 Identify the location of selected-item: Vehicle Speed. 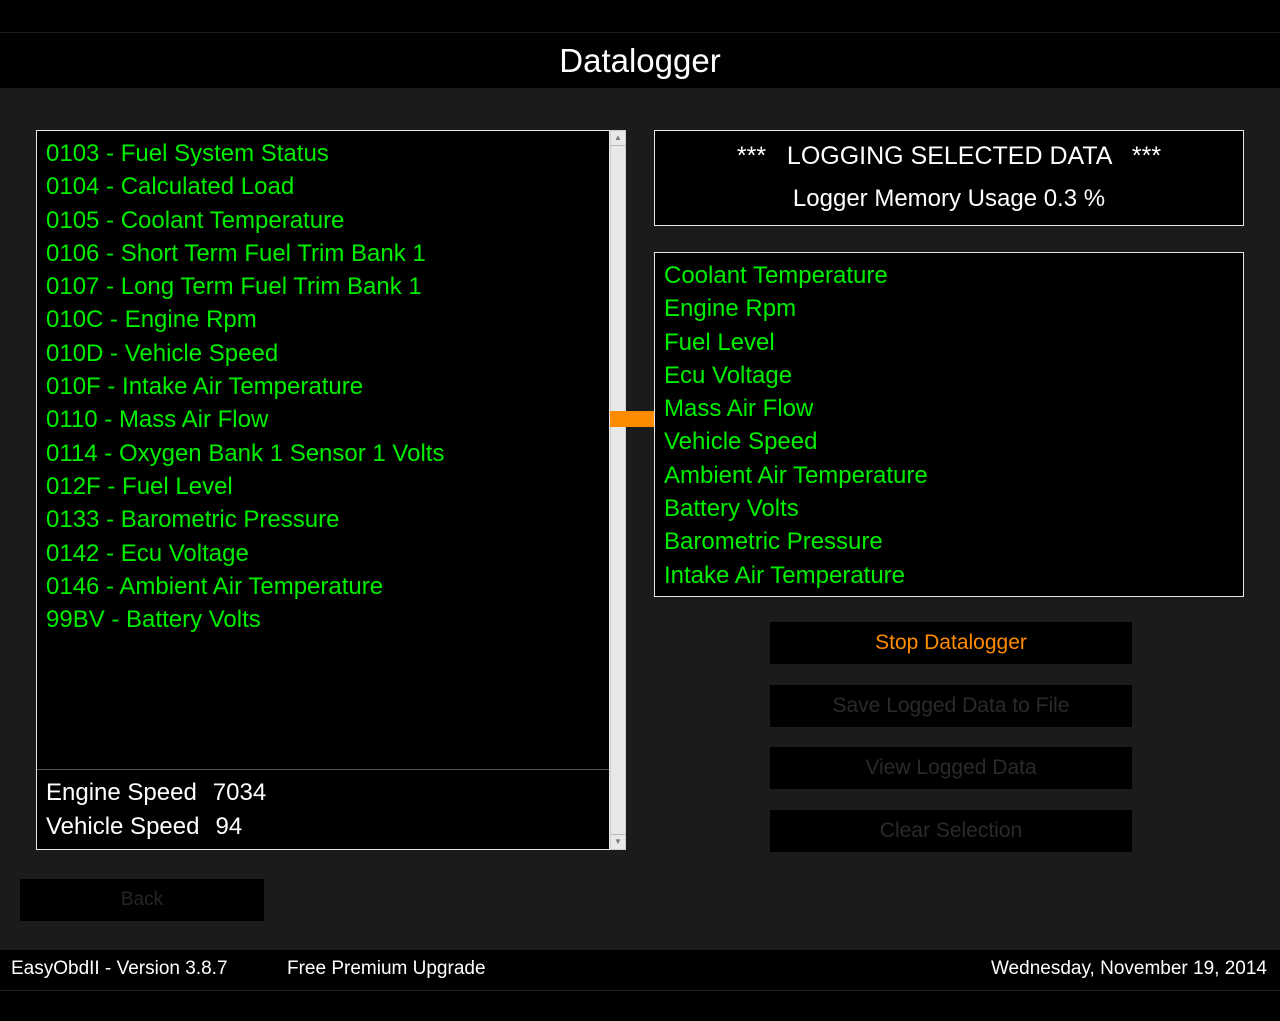
(796, 441).